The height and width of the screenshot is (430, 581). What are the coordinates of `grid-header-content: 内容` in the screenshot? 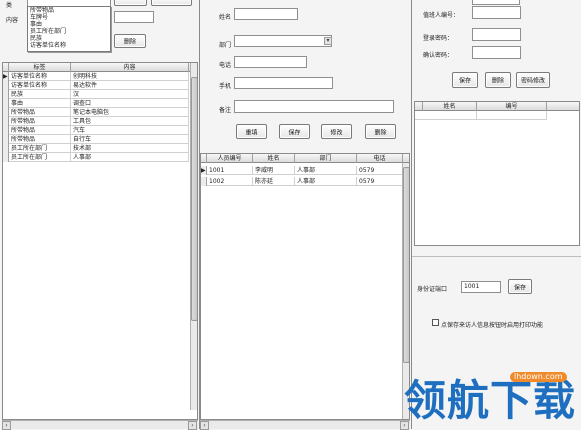 It's located at (130, 67).